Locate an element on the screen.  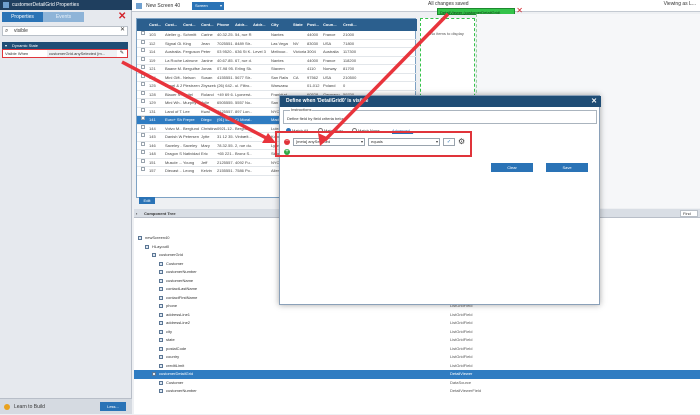
tree-node-label: newScreen40 is located at coordinates (157, 237).